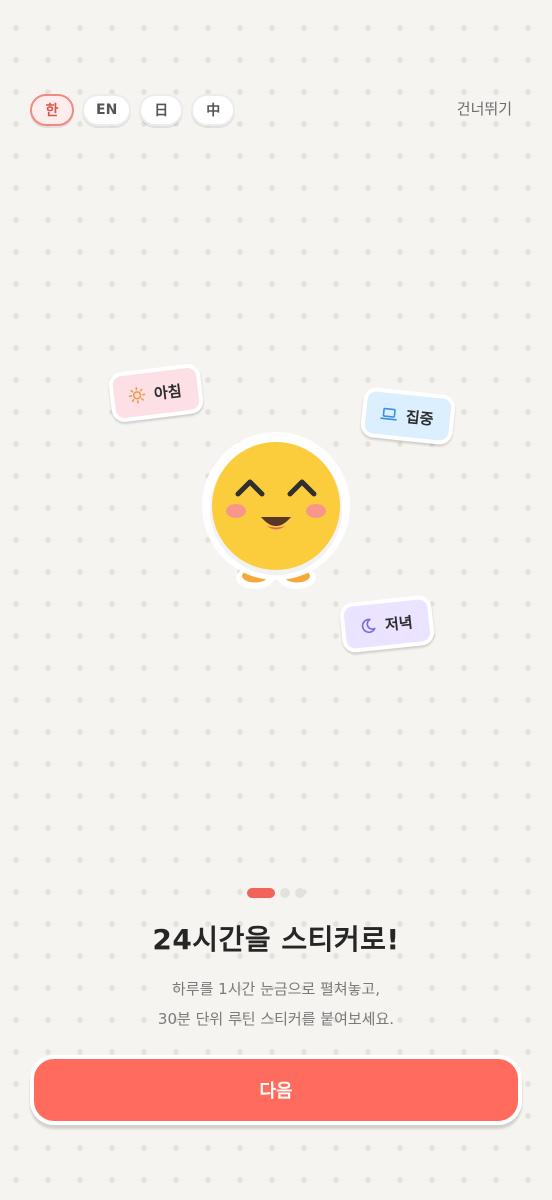  Describe the element at coordinates (276, 512) in the screenshot. I see `smiley-mascot-icon` at that location.